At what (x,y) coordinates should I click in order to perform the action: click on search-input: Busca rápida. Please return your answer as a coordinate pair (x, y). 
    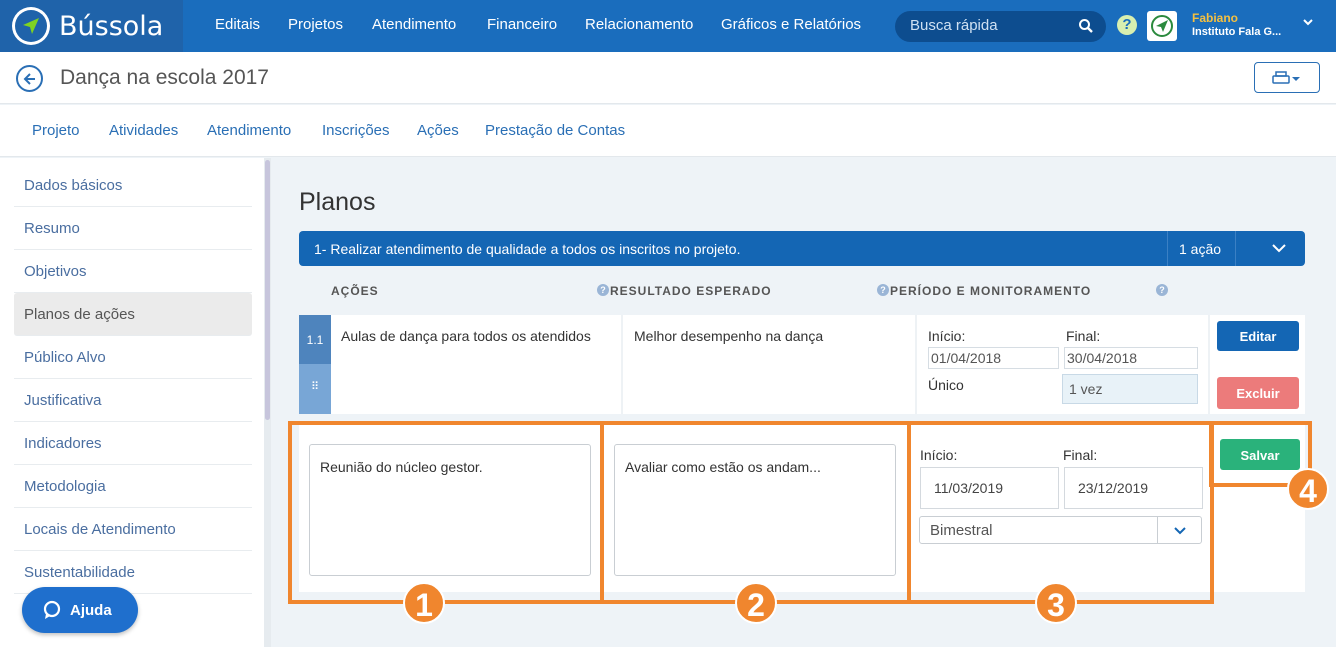
    Looking at the image, I should click on (1000, 26).